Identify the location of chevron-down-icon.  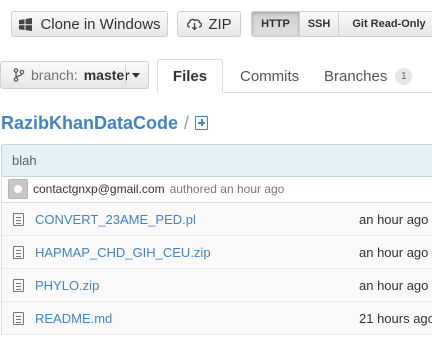
(136, 75).